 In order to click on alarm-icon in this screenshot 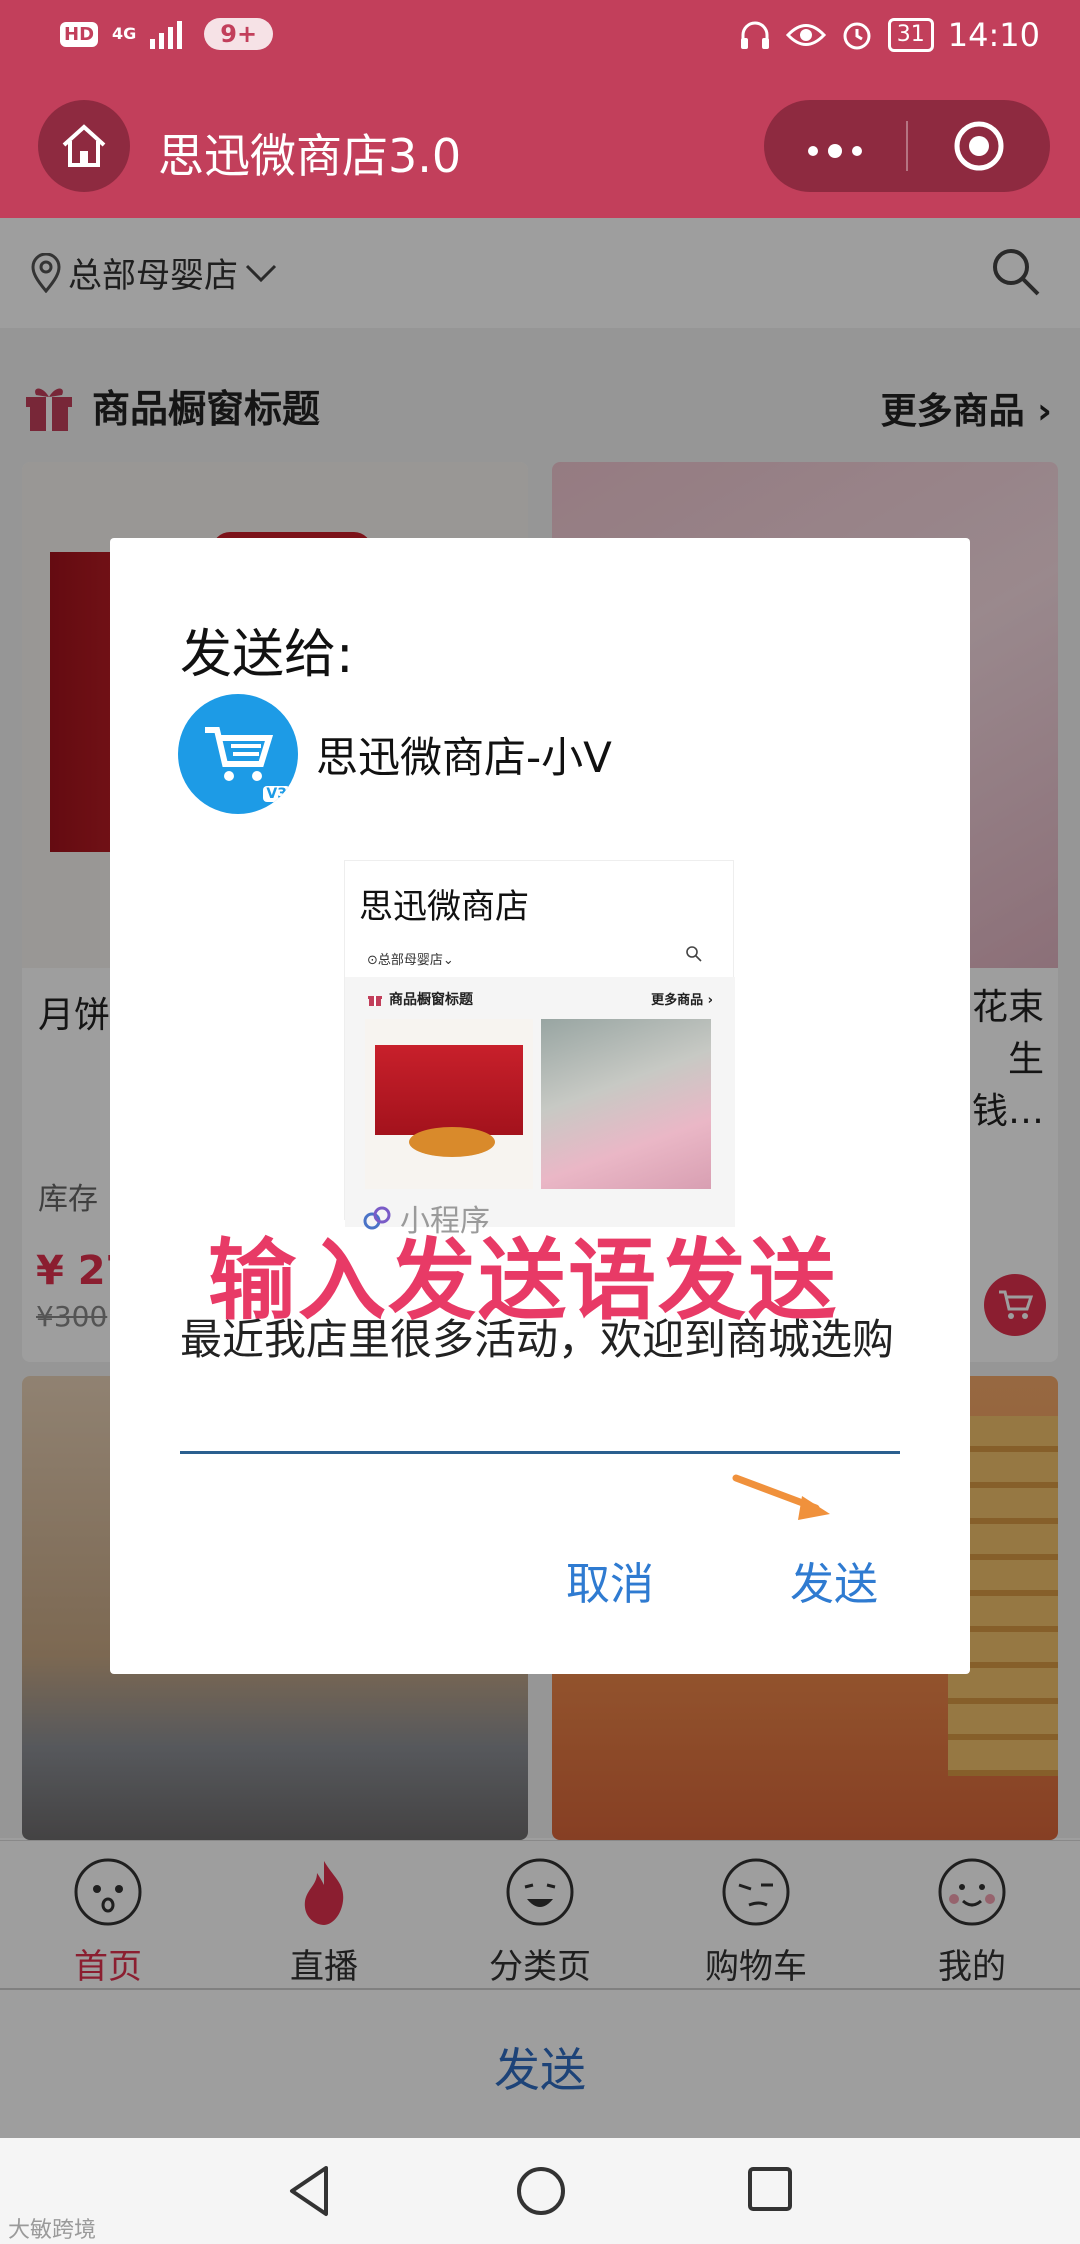, I will do `click(857, 36)`.